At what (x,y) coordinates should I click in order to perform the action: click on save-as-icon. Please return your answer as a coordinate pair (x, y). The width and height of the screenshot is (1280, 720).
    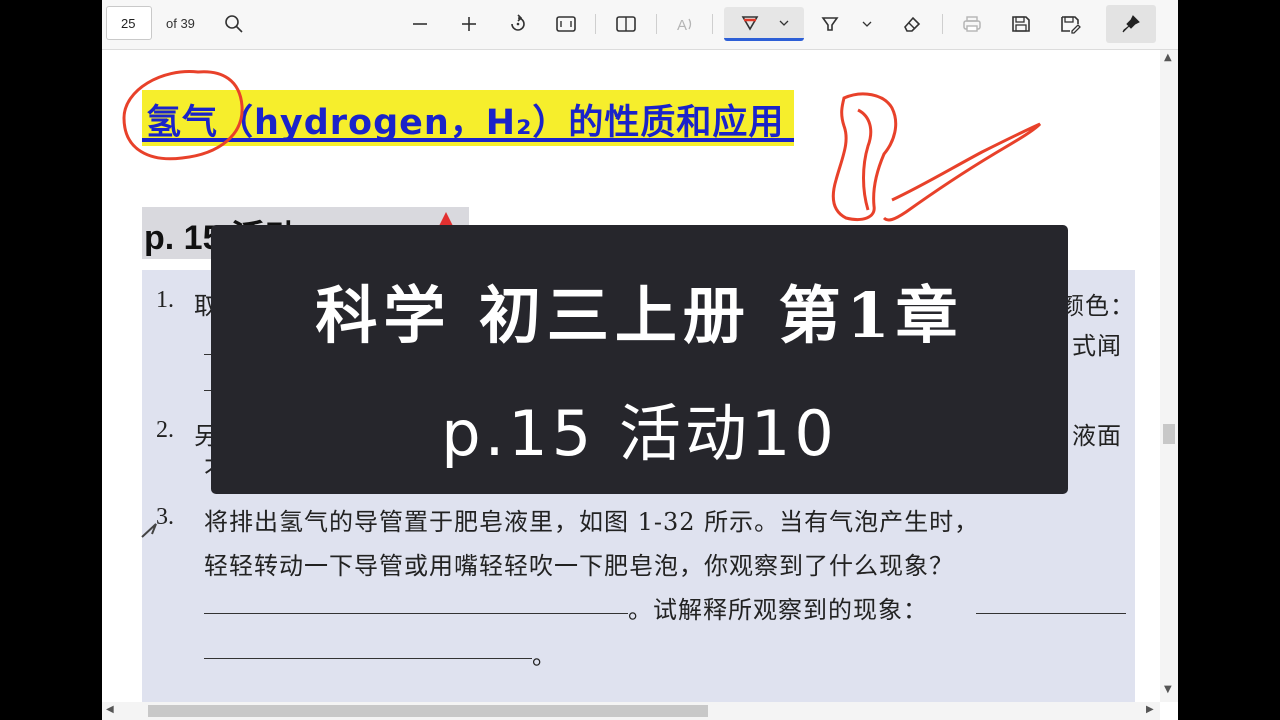
    Looking at the image, I should click on (1070, 24).